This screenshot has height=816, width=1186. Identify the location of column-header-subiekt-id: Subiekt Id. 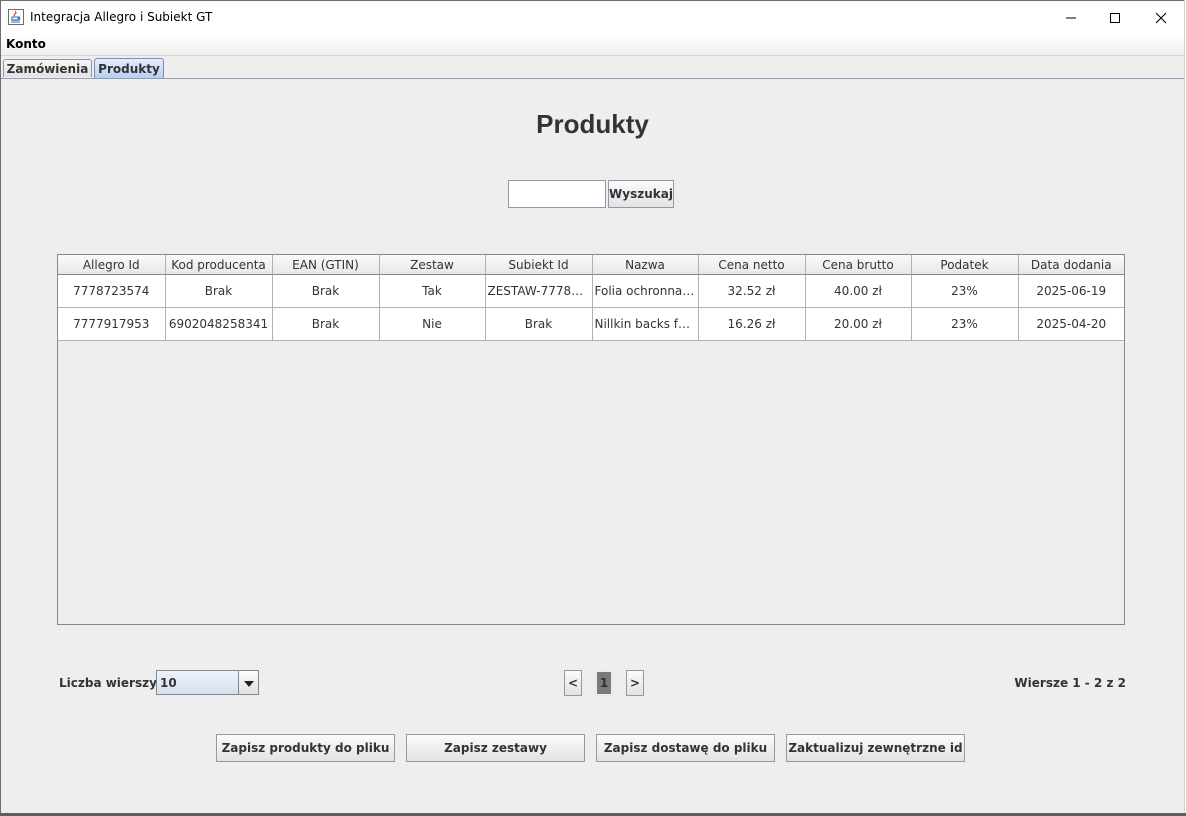
(539, 265).